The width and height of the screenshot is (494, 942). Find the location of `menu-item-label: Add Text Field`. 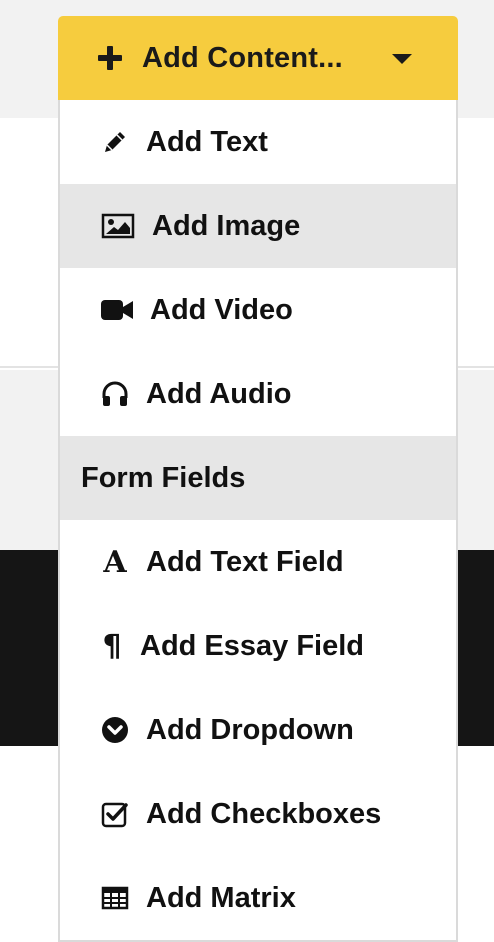

menu-item-label: Add Text Field is located at coordinates (245, 561).